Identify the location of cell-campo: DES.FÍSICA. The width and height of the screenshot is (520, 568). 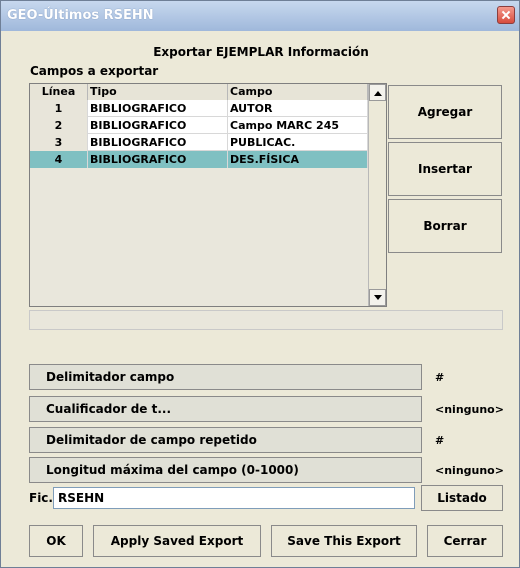
(298, 159).